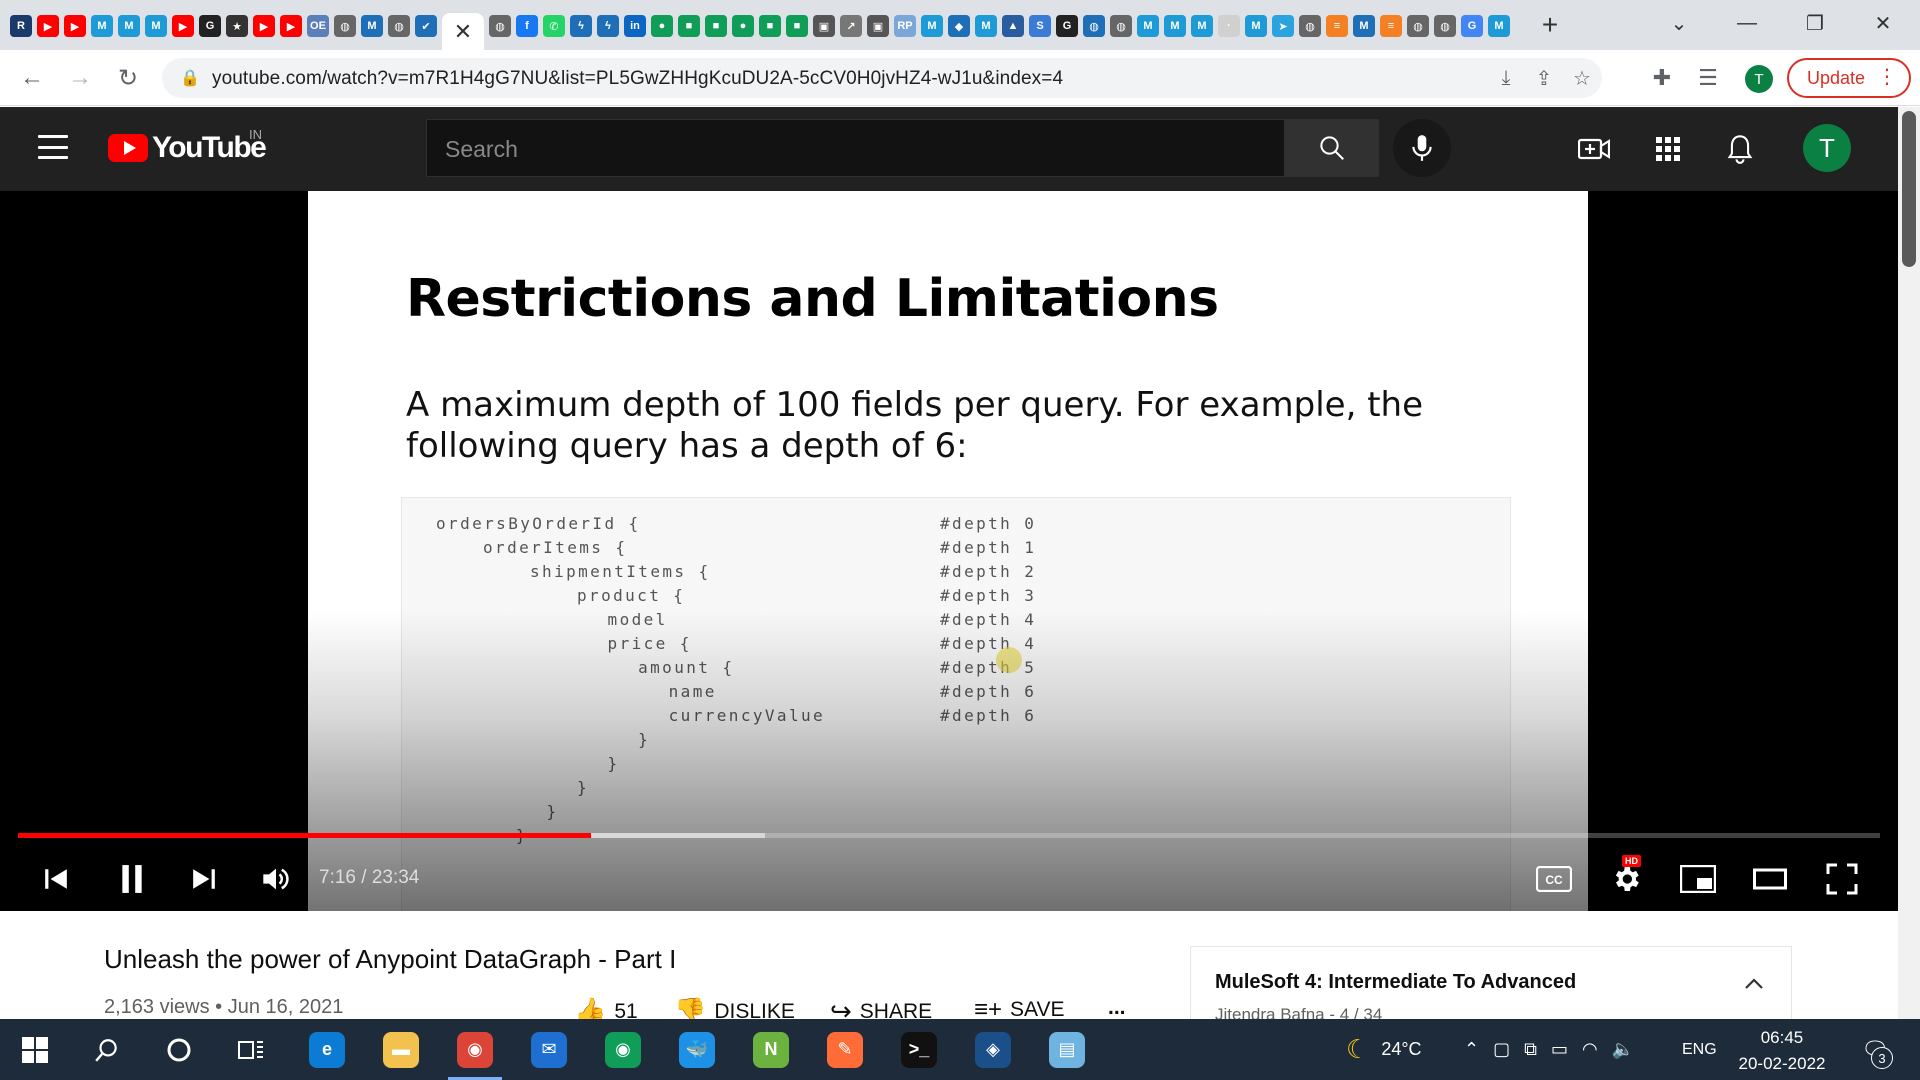  Describe the element at coordinates (1883, 23) in the screenshot. I see `close-window-button: ✕` at that location.